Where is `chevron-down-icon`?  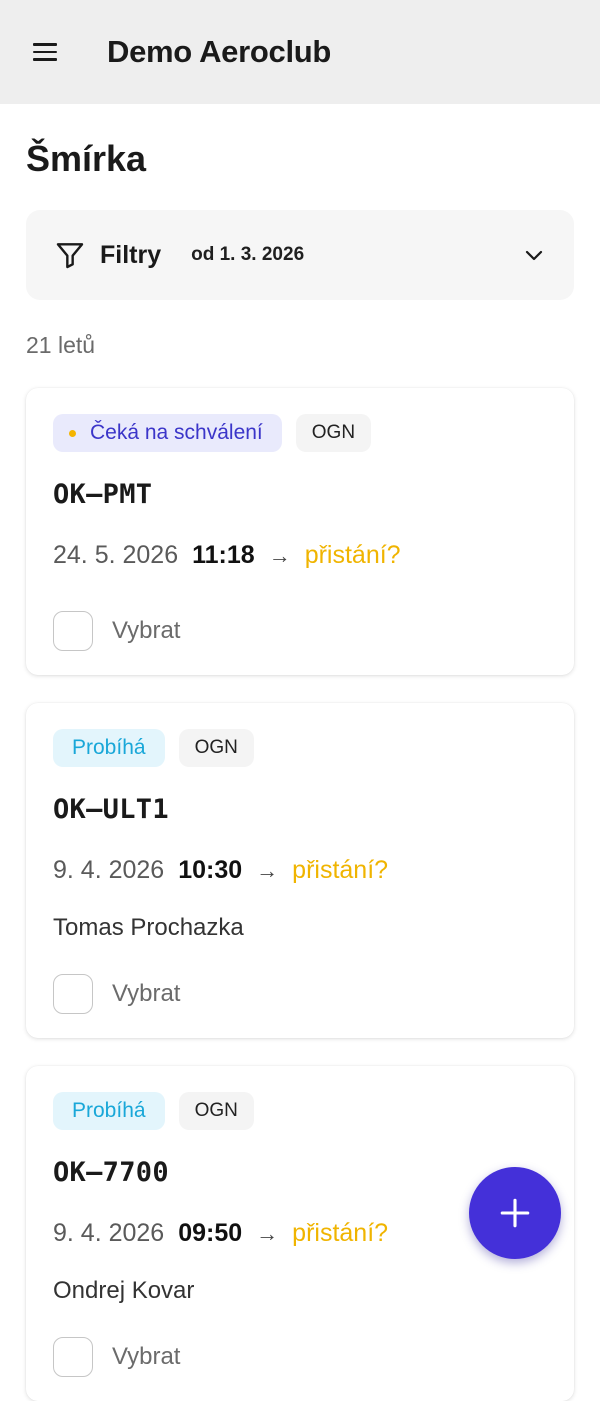
chevron-down-icon is located at coordinates (534, 255).